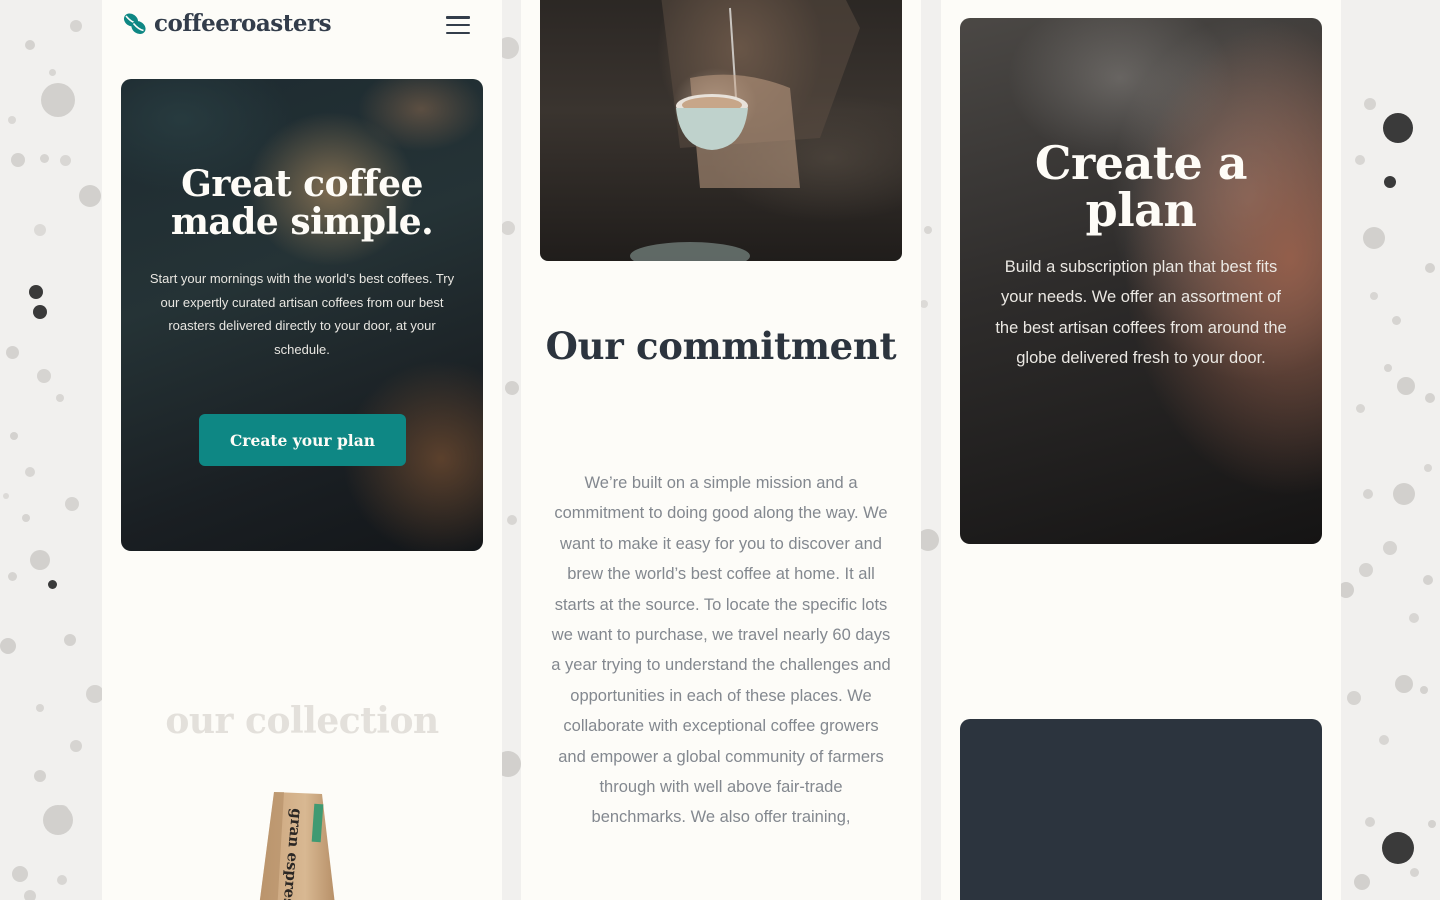 This screenshot has height=900, width=1440. What do you see at coordinates (297, 846) in the screenshot?
I see `coffee-bag-image: gran espresso` at bounding box center [297, 846].